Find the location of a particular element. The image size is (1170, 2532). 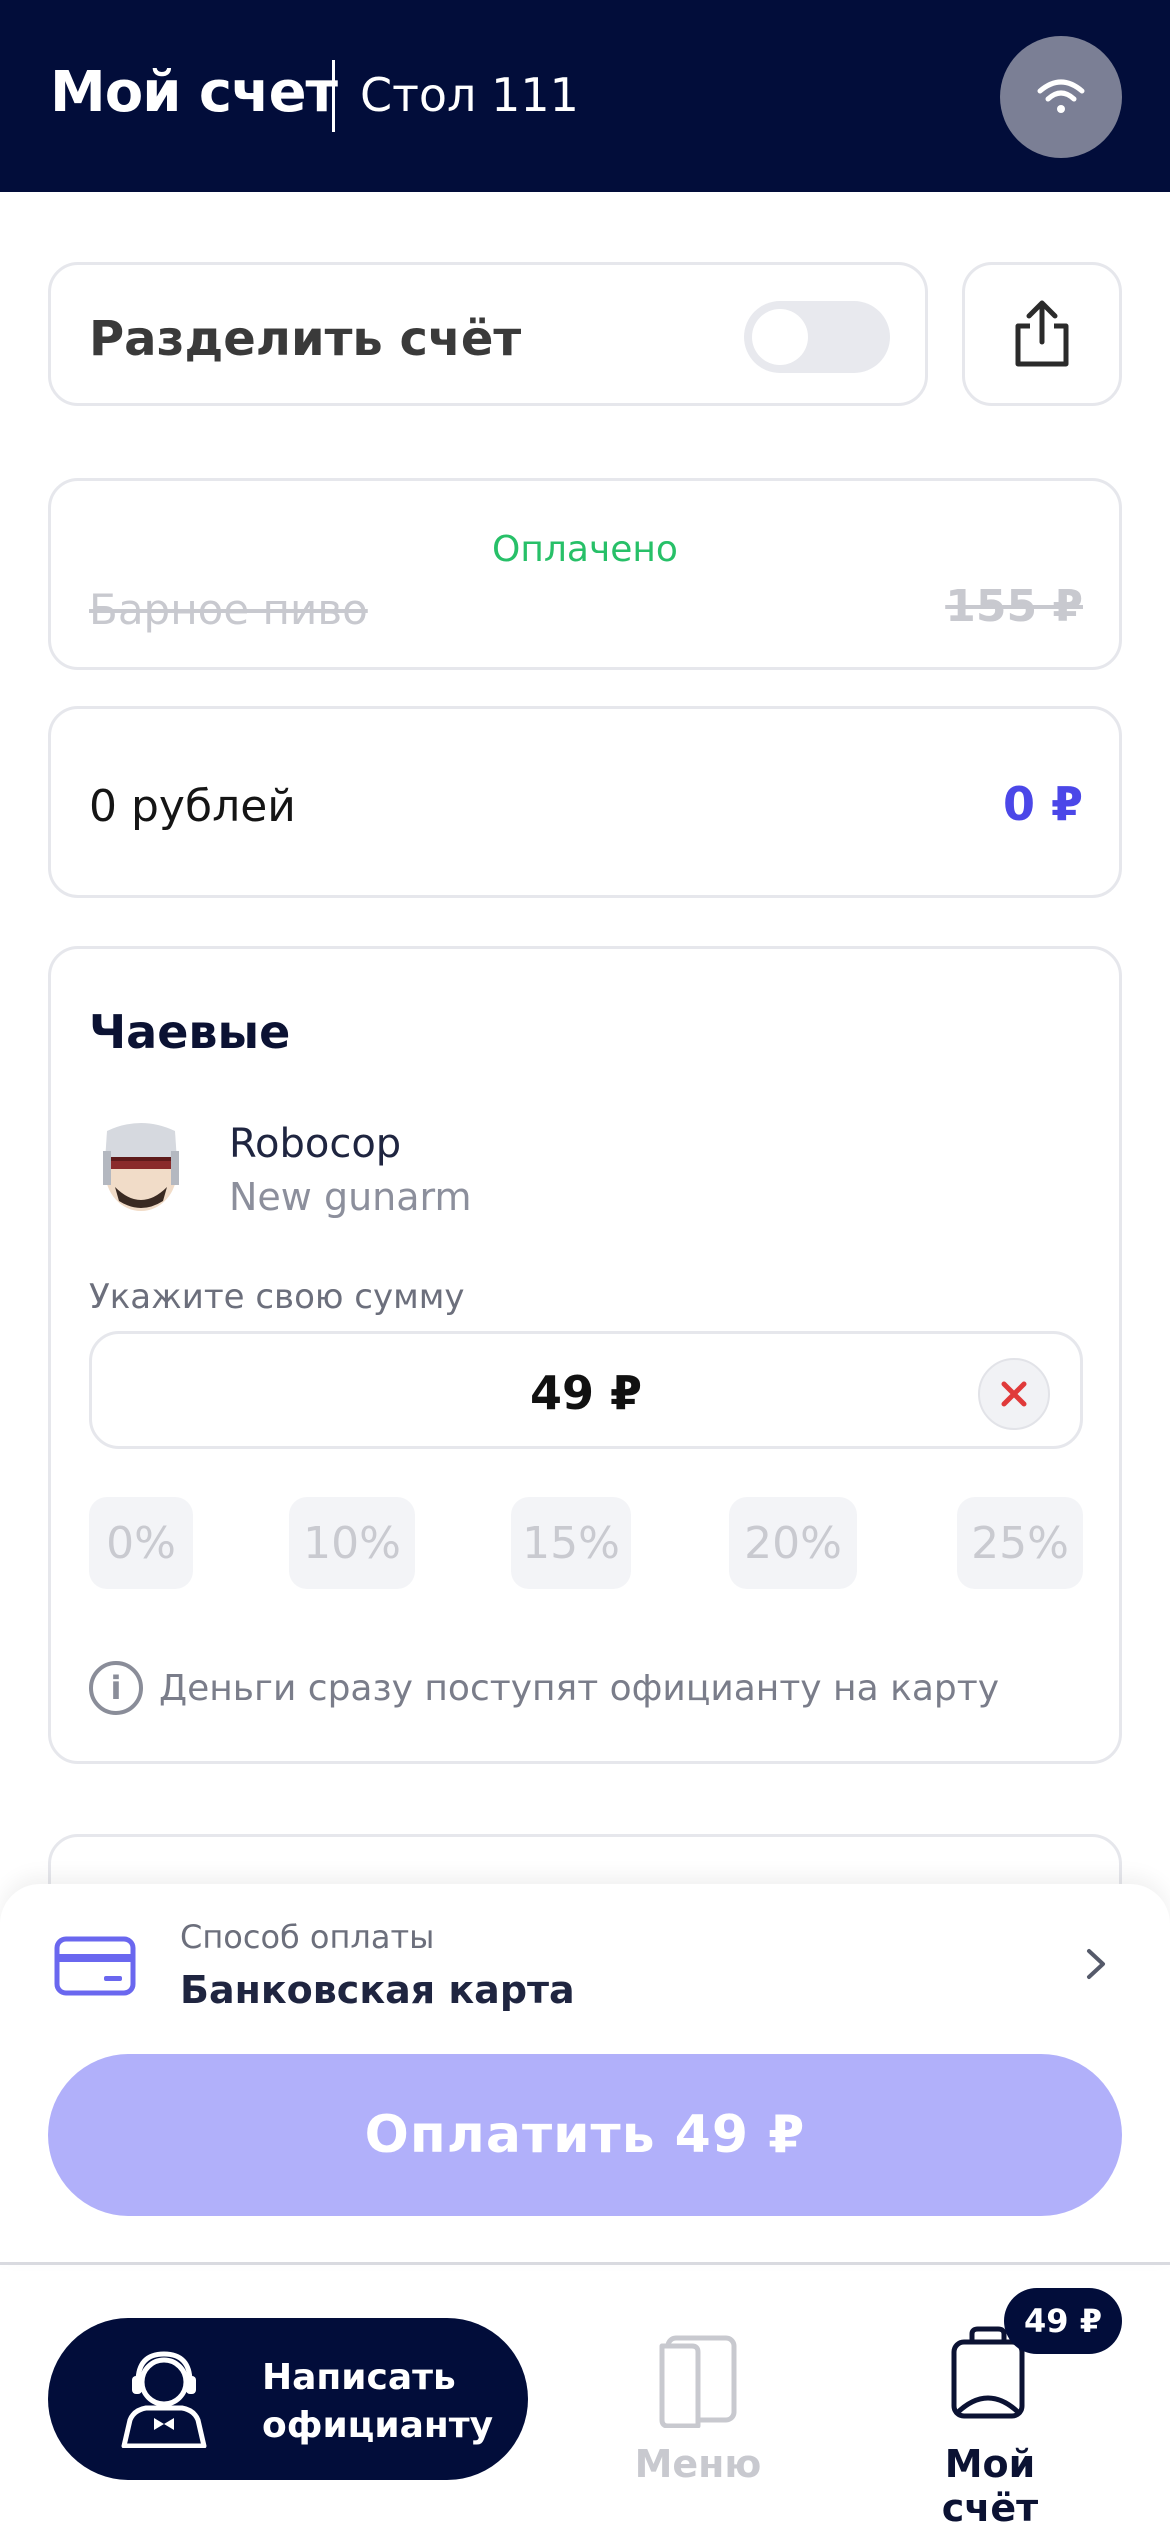

split-bill-toggle is located at coordinates (817, 337).